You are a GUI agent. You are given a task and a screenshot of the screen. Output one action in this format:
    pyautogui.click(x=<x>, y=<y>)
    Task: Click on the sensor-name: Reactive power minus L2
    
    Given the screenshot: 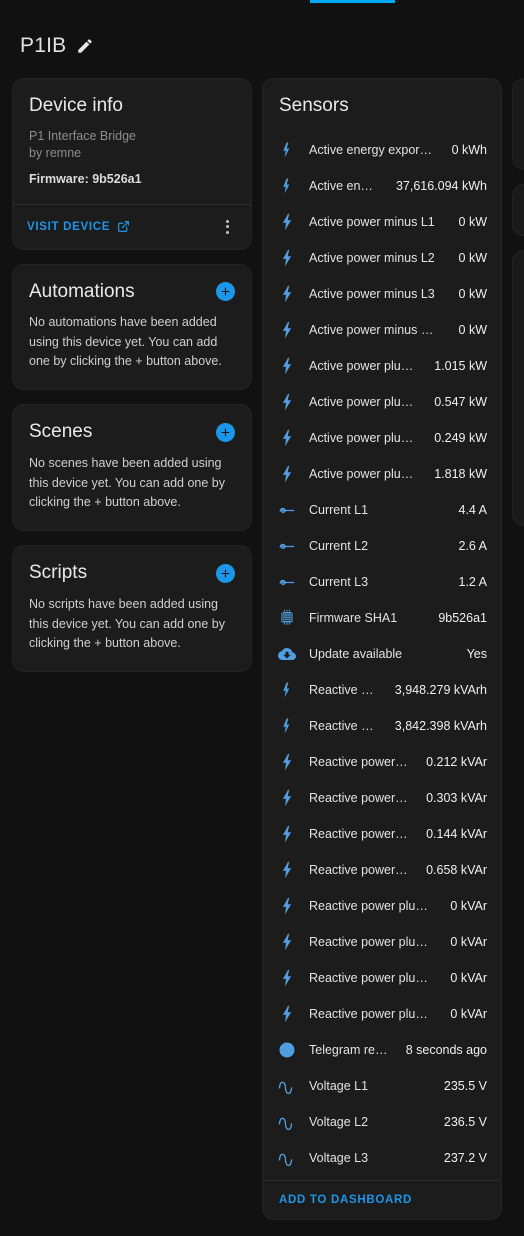 What is the action you would take?
    pyautogui.click(x=359, y=797)
    